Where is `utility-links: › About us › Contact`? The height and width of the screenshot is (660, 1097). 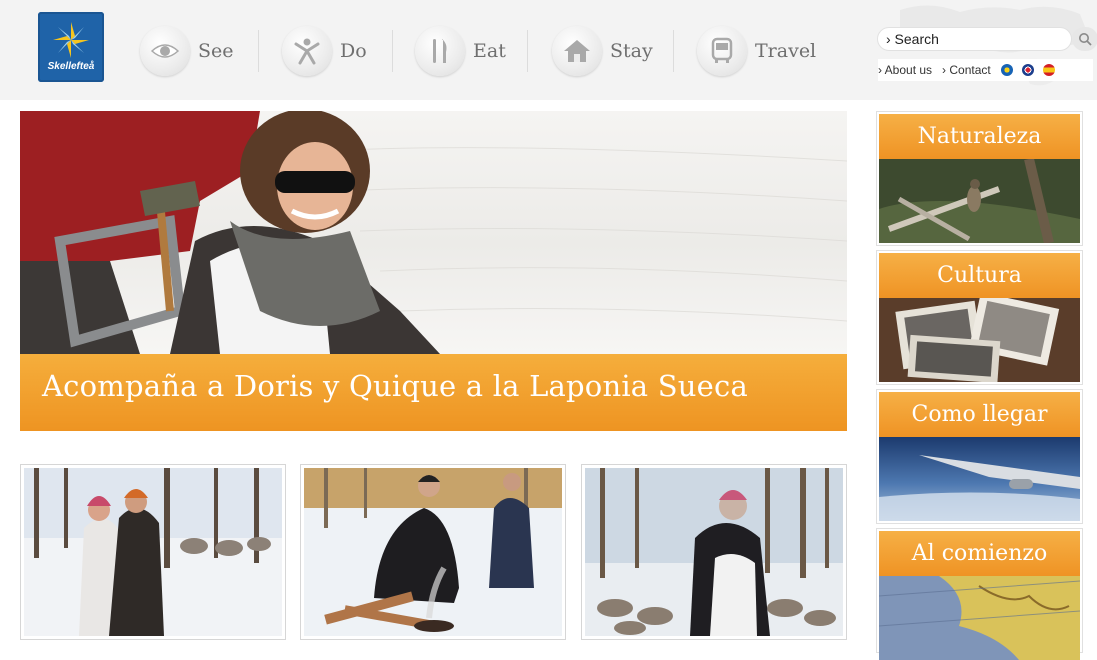
utility-links: › About us › Contact is located at coordinates (985, 70).